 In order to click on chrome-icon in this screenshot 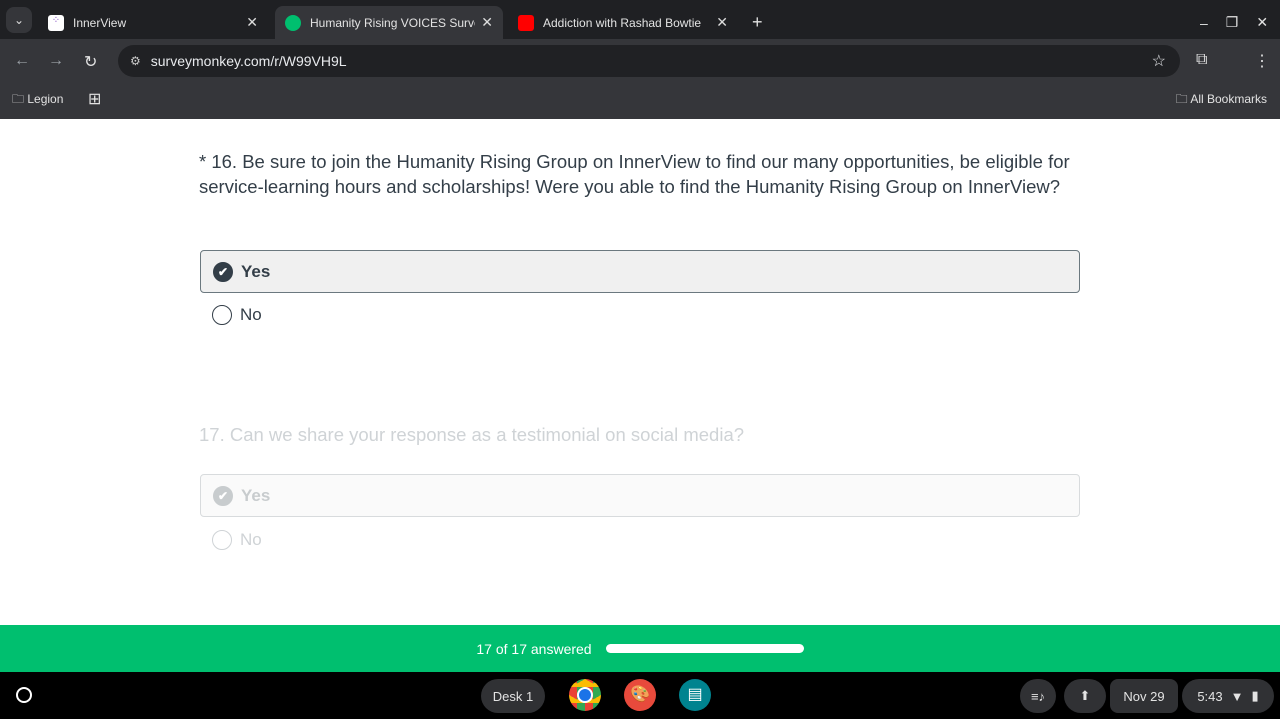, I will do `click(585, 695)`.